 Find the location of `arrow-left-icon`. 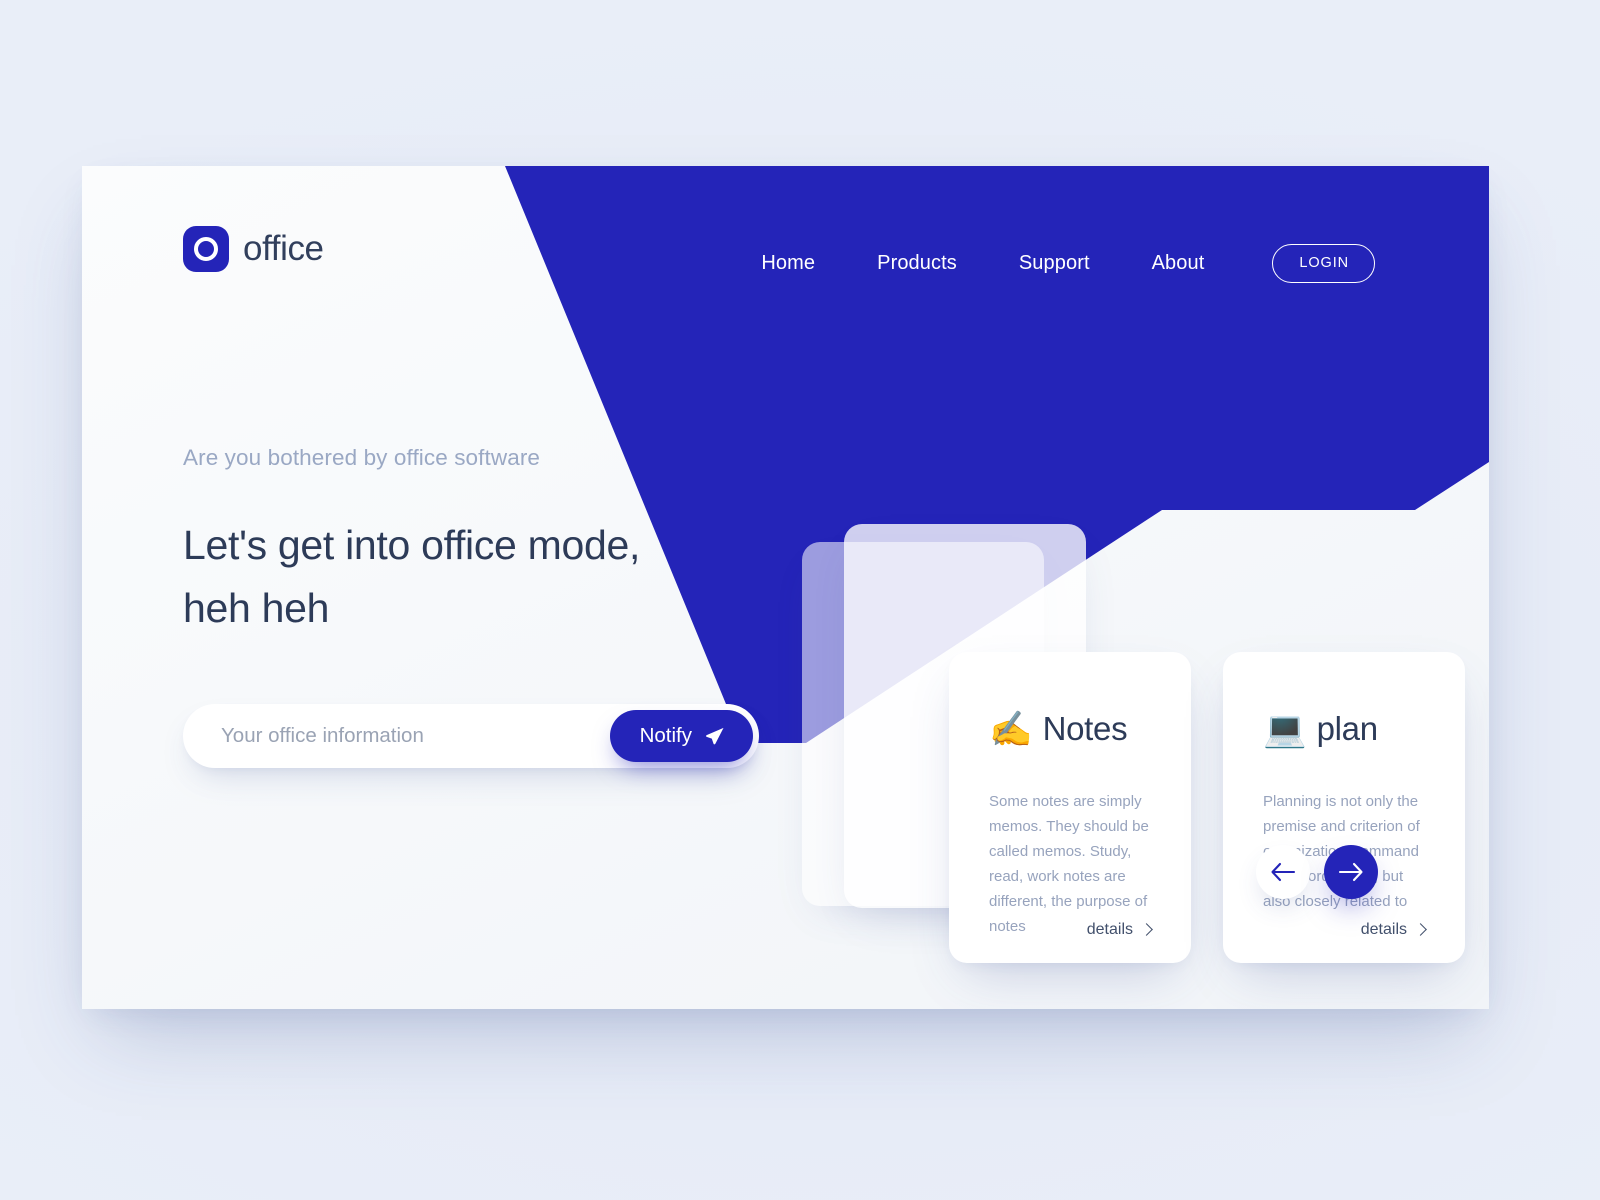

arrow-left-icon is located at coordinates (1283, 872).